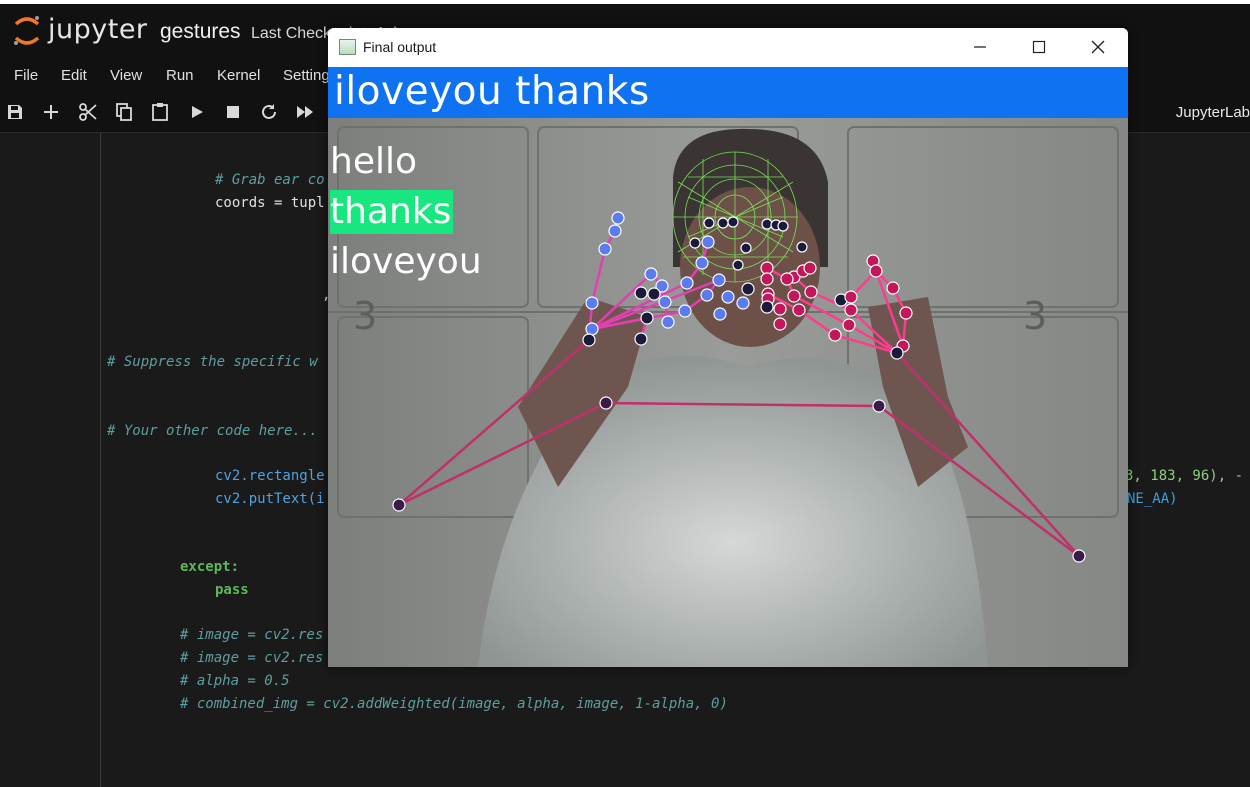 The image size is (1250, 787). What do you see at coordinates (1039, 47) in the screenshot?
I see `maximize-icon` at bounding box center [1039, 47].